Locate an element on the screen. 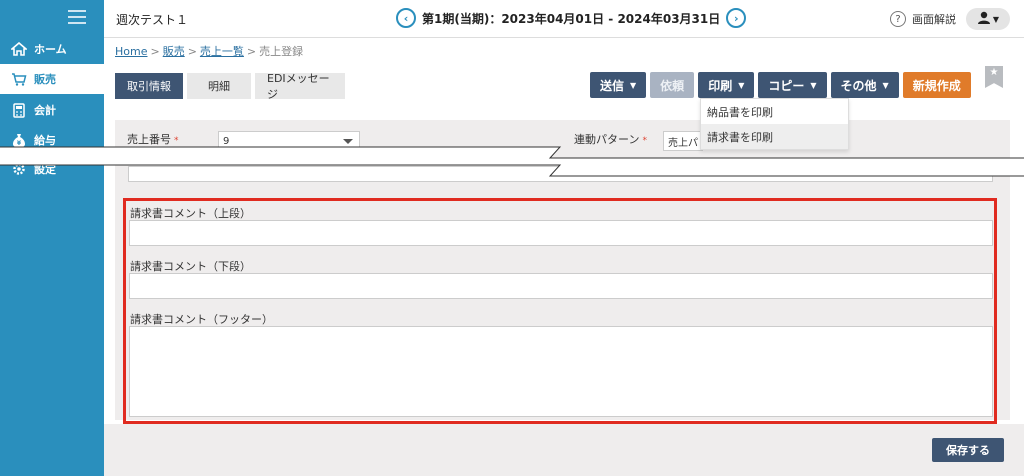 The image size is (1024, 476). print-button: 印刷 ▼ is located at coordinates (726, 85).